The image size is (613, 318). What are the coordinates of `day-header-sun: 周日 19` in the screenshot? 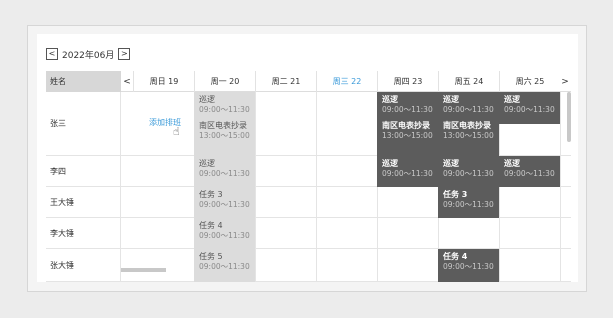 It's located at (163, 81).